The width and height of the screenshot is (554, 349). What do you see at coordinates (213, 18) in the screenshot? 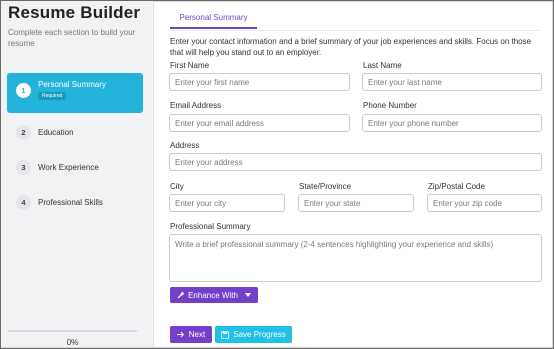
I see `tab-personal-summary: Personal Summary` at bounding box center [213, 18].